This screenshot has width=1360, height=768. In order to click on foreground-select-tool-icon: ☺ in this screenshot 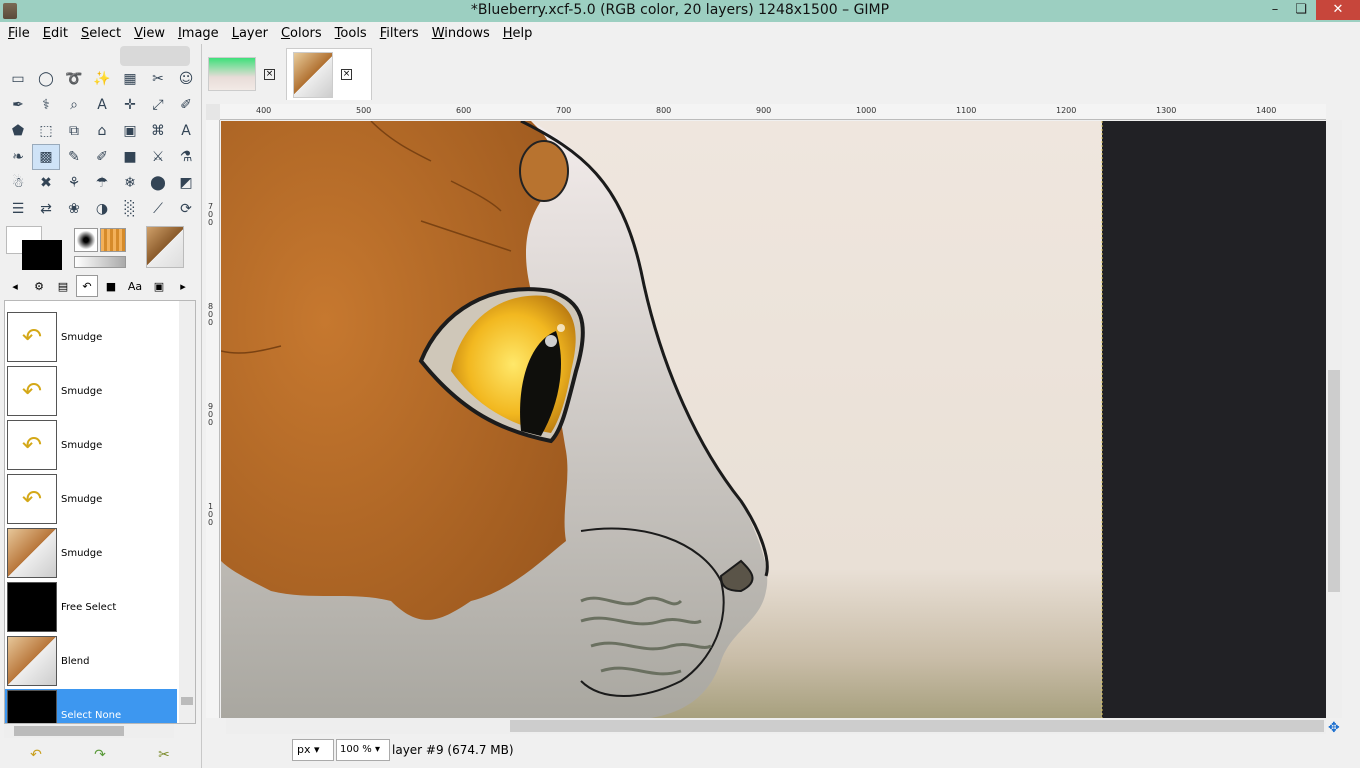, I will do `click(186, 79)`.